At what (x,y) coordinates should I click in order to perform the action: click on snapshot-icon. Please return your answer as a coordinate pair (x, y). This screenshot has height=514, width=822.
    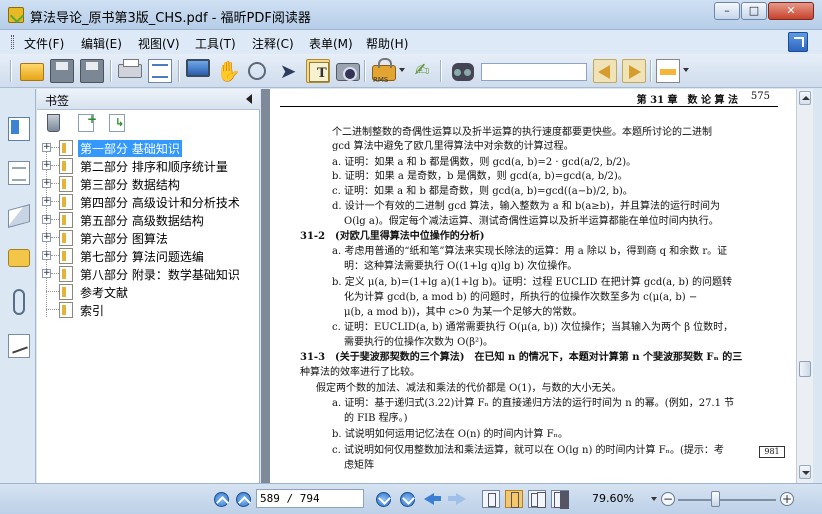
    Looking at the image, I should click on (348, 72).